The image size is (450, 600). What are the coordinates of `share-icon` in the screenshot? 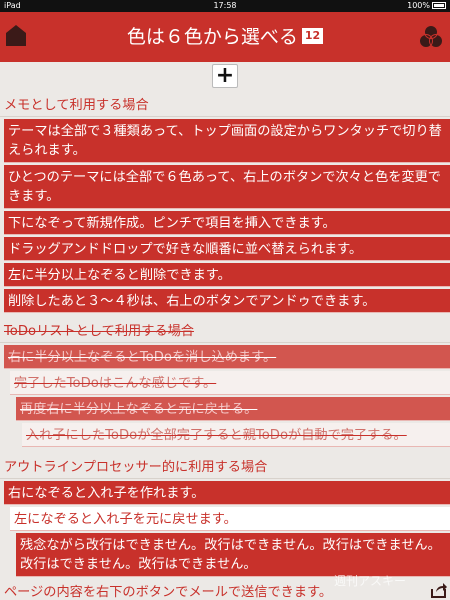 It's located at (439, 590).